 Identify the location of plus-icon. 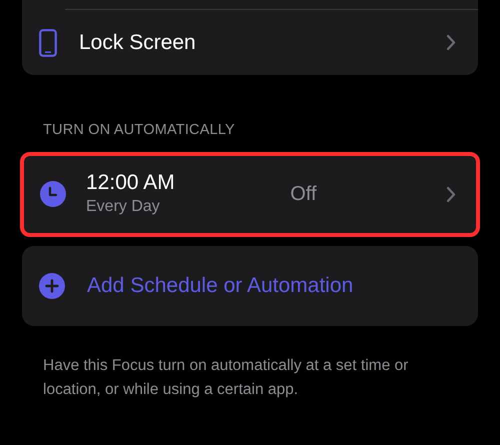
(52, 285).